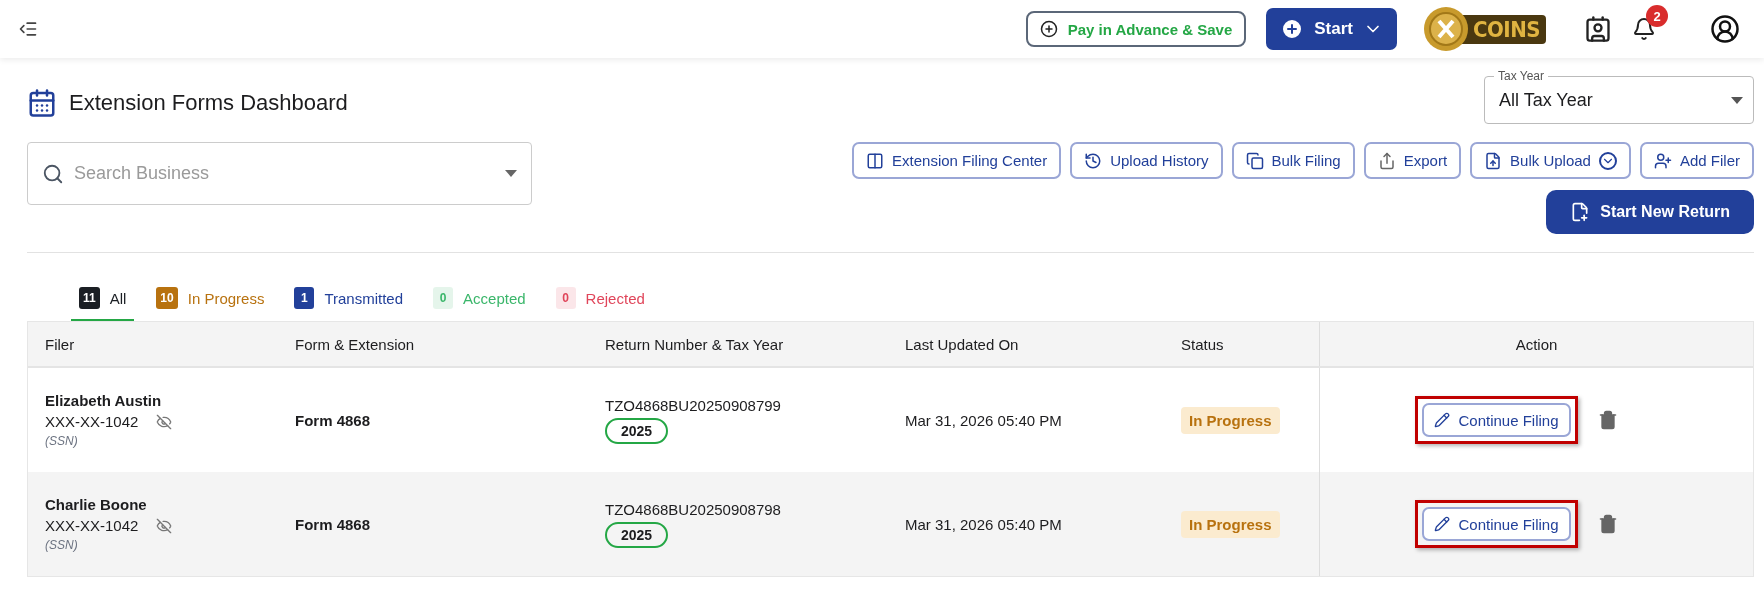 This screenshot has height=594, width=1764. What do you see at coordinates (1146, 160) in the screenshot?
I see `toolbar-button: Upload History` at bounding box center [1146, 160].